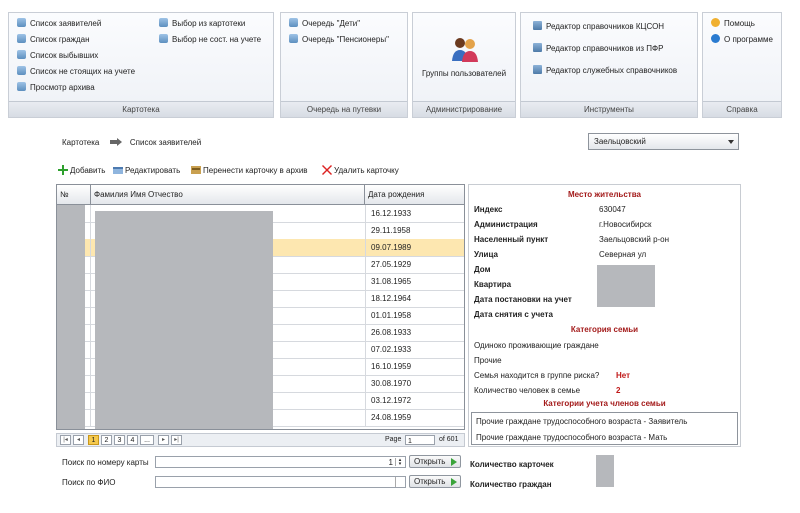  What do you see at coordinates (742, 109) in the screenshot?
I see `ribbon-footer-help: Справка` at bounding box center [742, 109].